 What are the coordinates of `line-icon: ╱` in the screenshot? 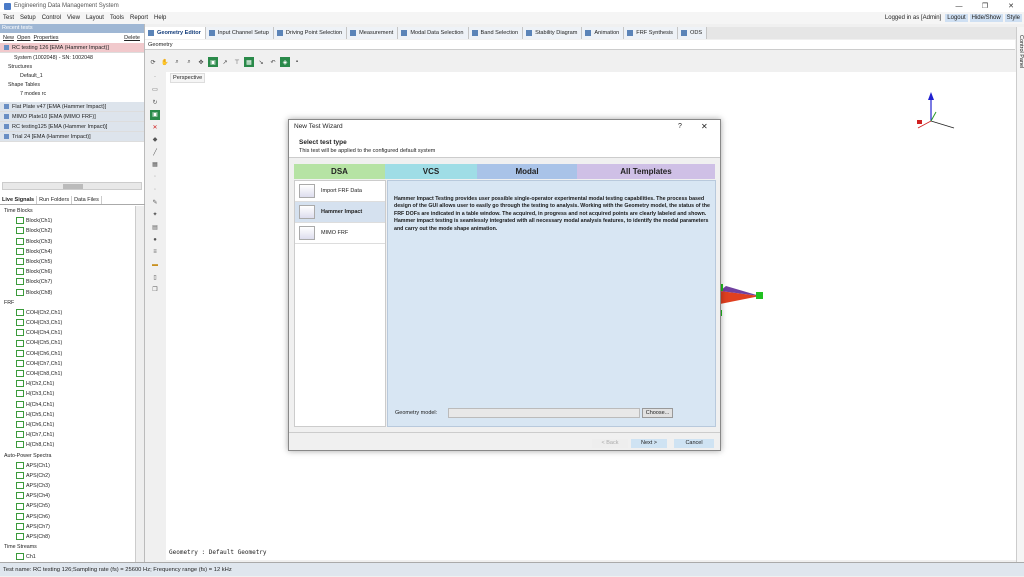 It's located at (155, 152).